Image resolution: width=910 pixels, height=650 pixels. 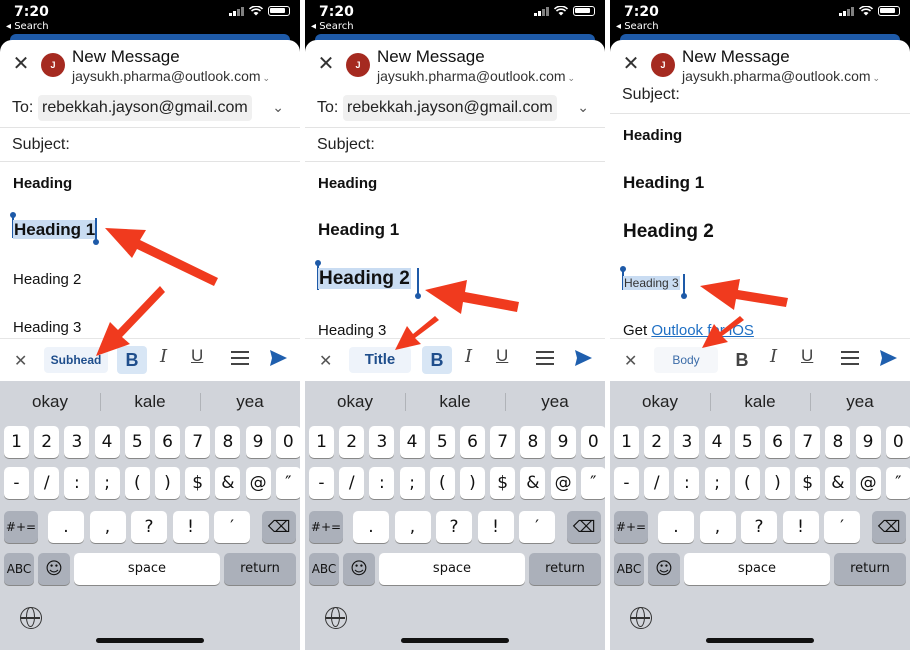 What do you see at coordinates (455, 109) in the screenshot?
I see `to-row: To: rebekkah.jayson@gmail.com ⌄` at bounding box center [455, 109].